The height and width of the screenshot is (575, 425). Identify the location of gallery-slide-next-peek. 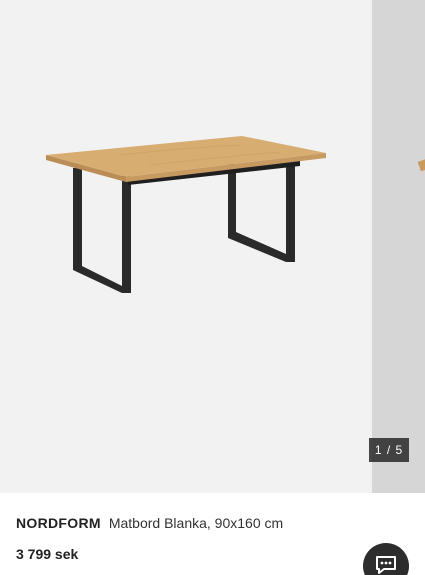
(398, 246).